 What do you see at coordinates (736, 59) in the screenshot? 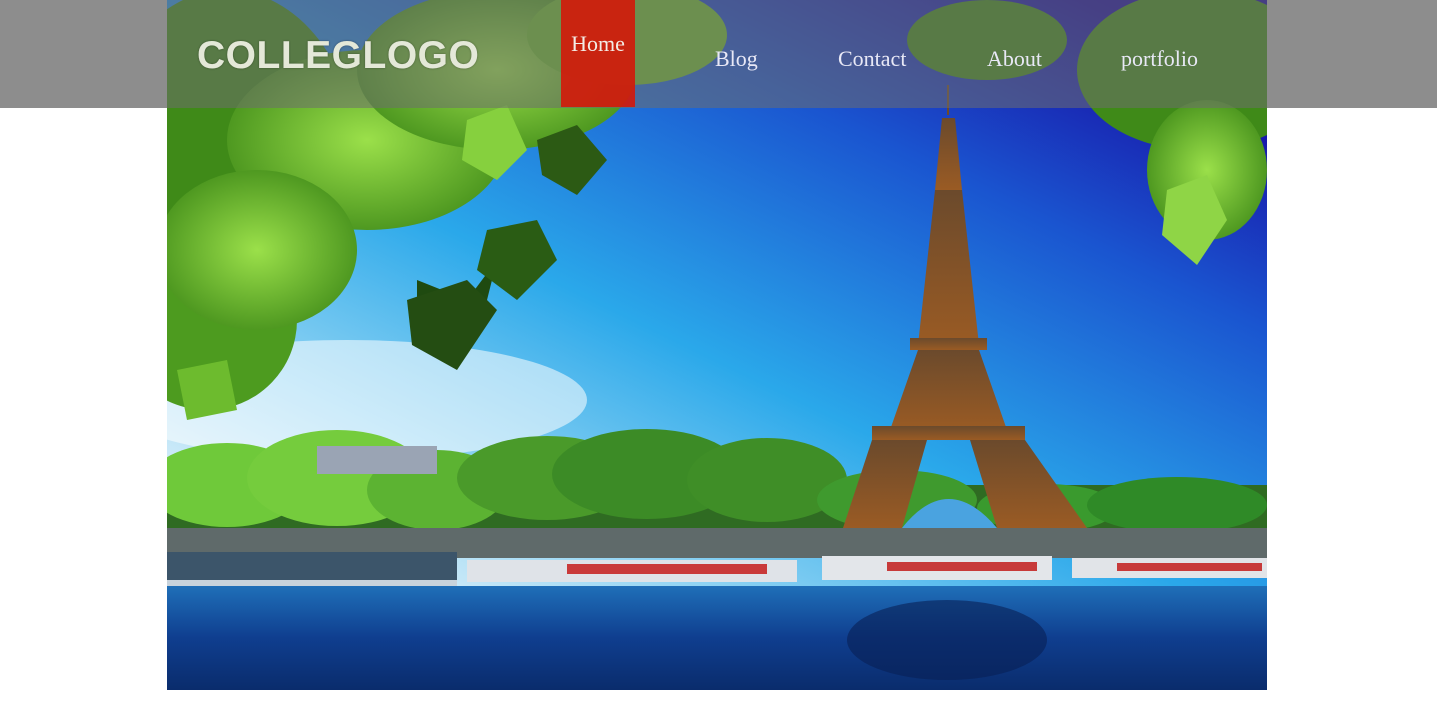
I see `nav-blog-link: Blog` at bounding box center [736, 59].